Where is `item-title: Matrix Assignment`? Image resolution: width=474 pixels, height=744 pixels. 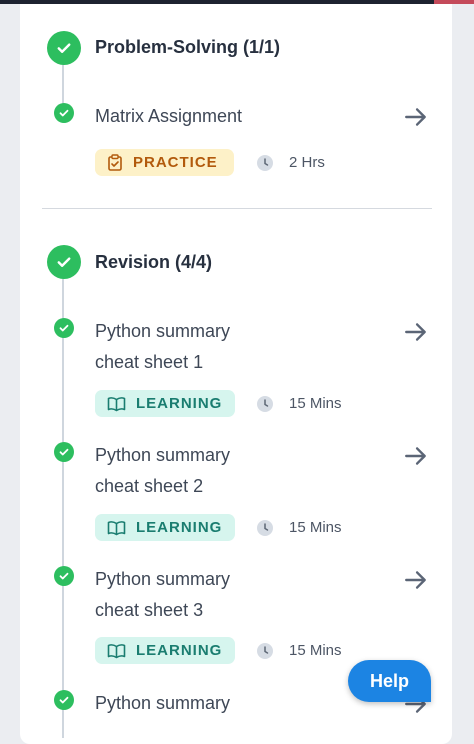 item-title: Matrix Assignment is located at coordinates (169, 116).